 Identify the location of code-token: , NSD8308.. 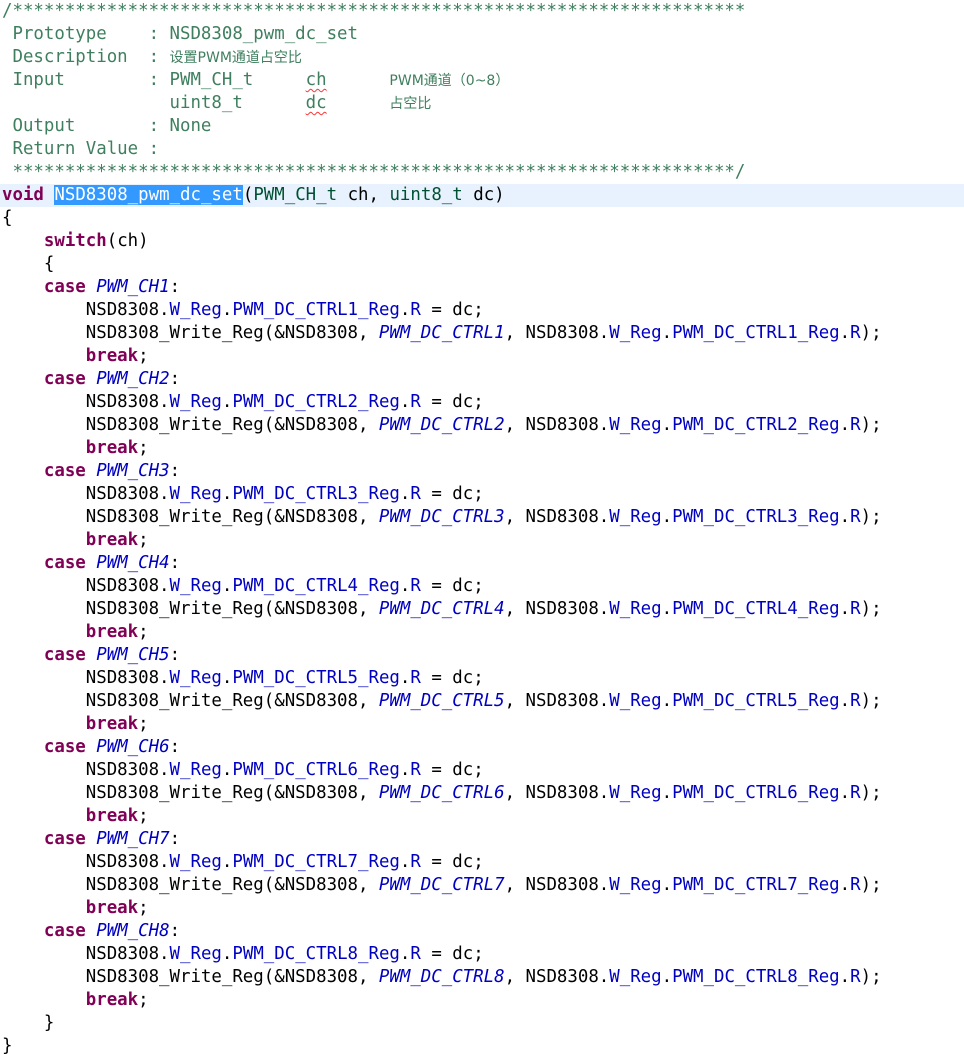
(557, 793).